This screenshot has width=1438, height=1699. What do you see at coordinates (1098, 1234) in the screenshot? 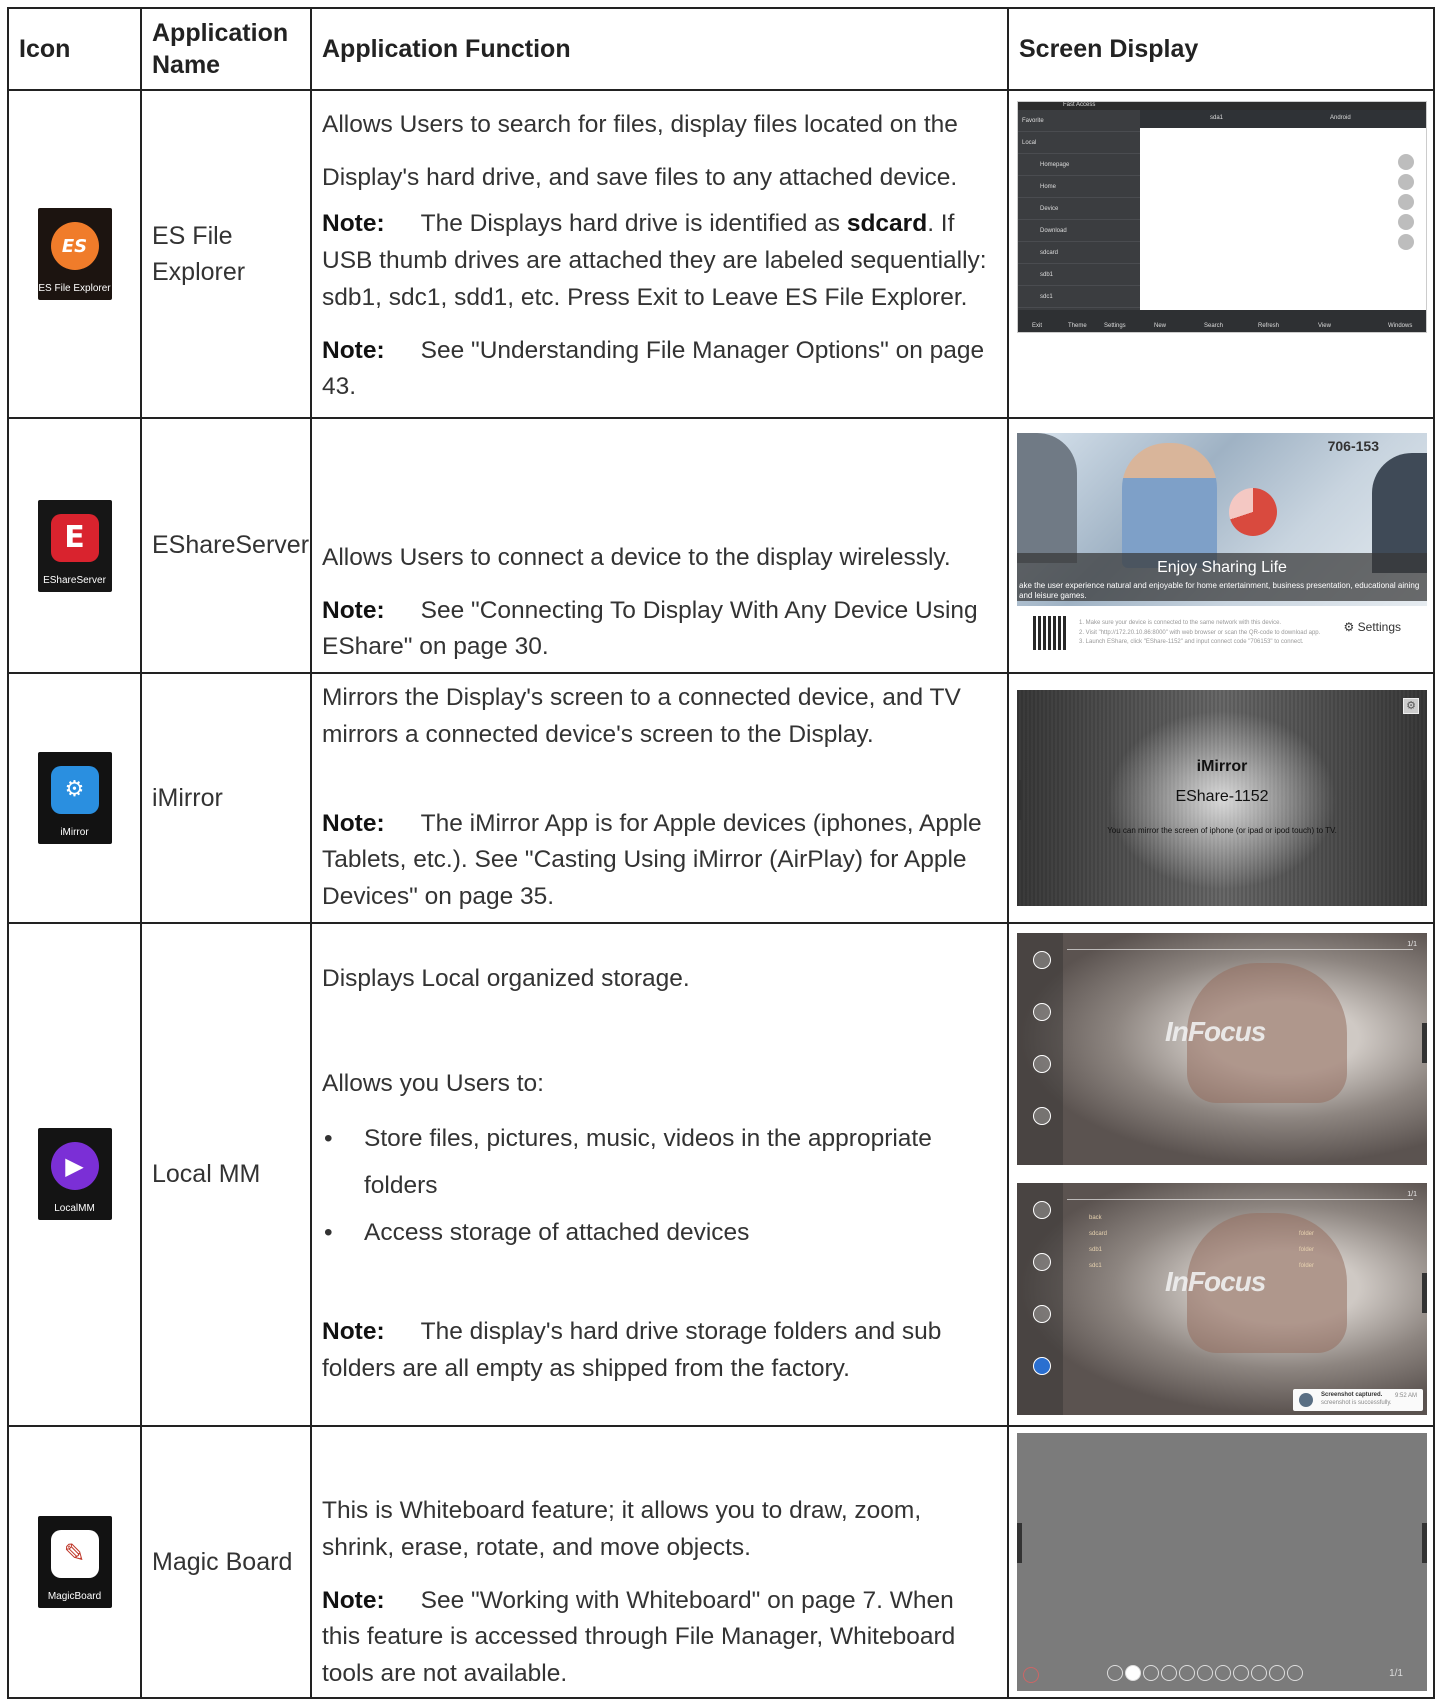
I see `folder-row: sdcard` at bounding box center [1098, 1234].